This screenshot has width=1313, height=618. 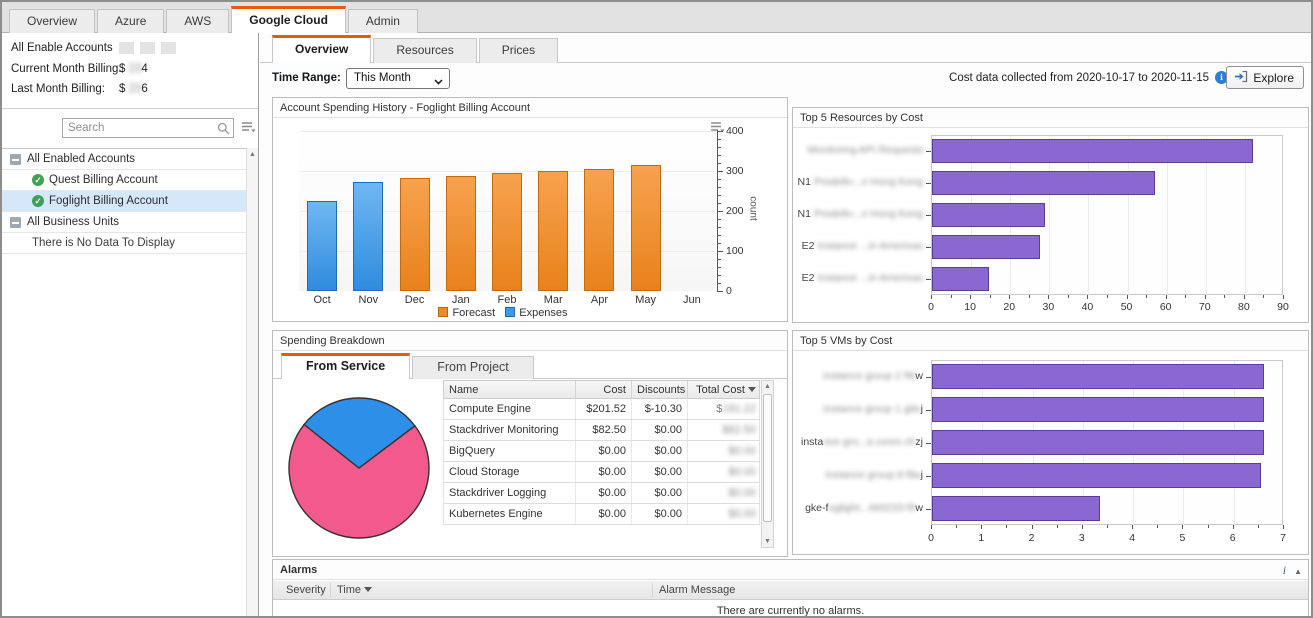 What do you see at coordinates (931, 307) in the screenshot?
I see `x-tick-label: 0` at bounding box center [931, 307].